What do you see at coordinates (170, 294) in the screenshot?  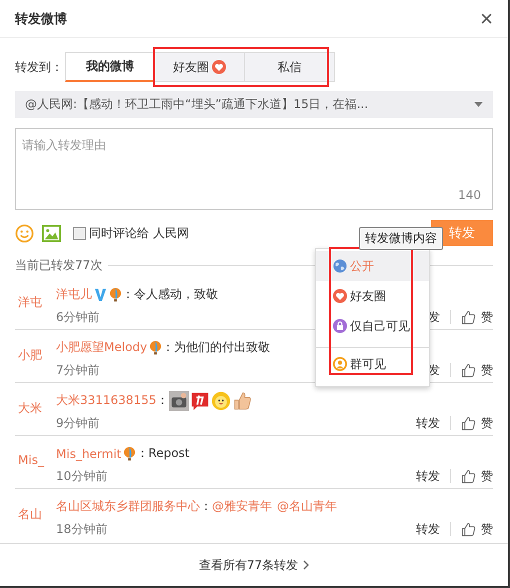 I see `repost-text: ：令人感动，致敬` at bounding box center [170, 294].